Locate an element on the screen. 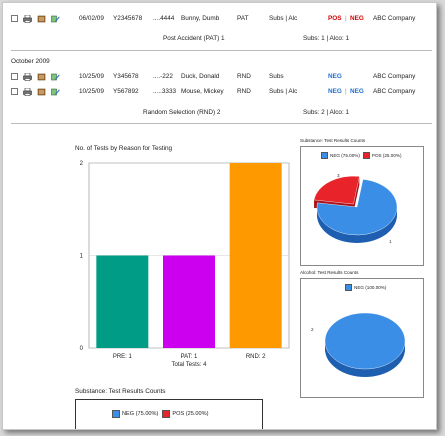 This screenshot has height=436, width=445. name-cell: Bunny, Dumb is located at coordinates (200, 18).